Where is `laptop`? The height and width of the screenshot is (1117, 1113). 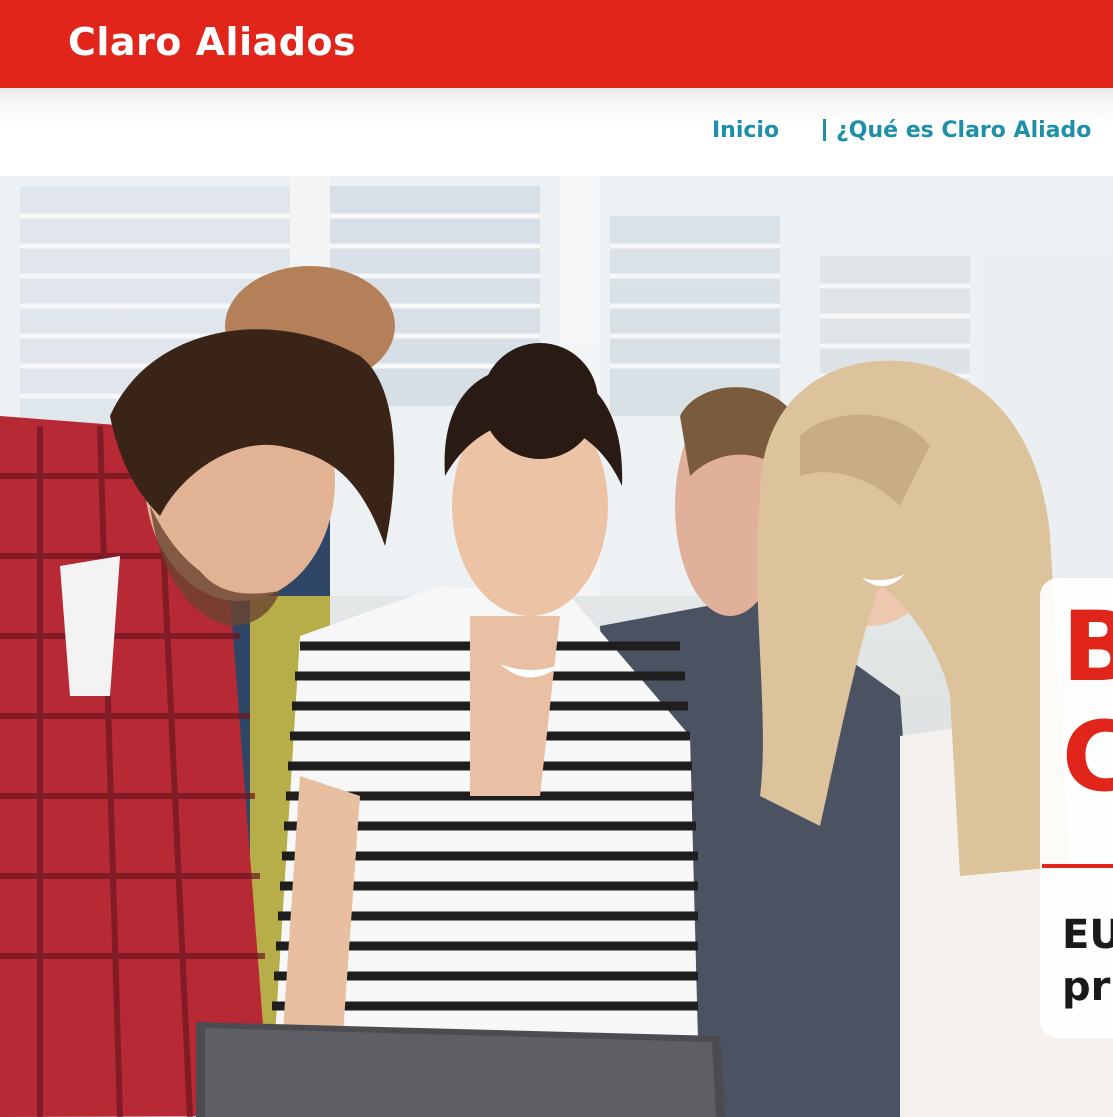 laptop is located at coordinates (460, 1069).